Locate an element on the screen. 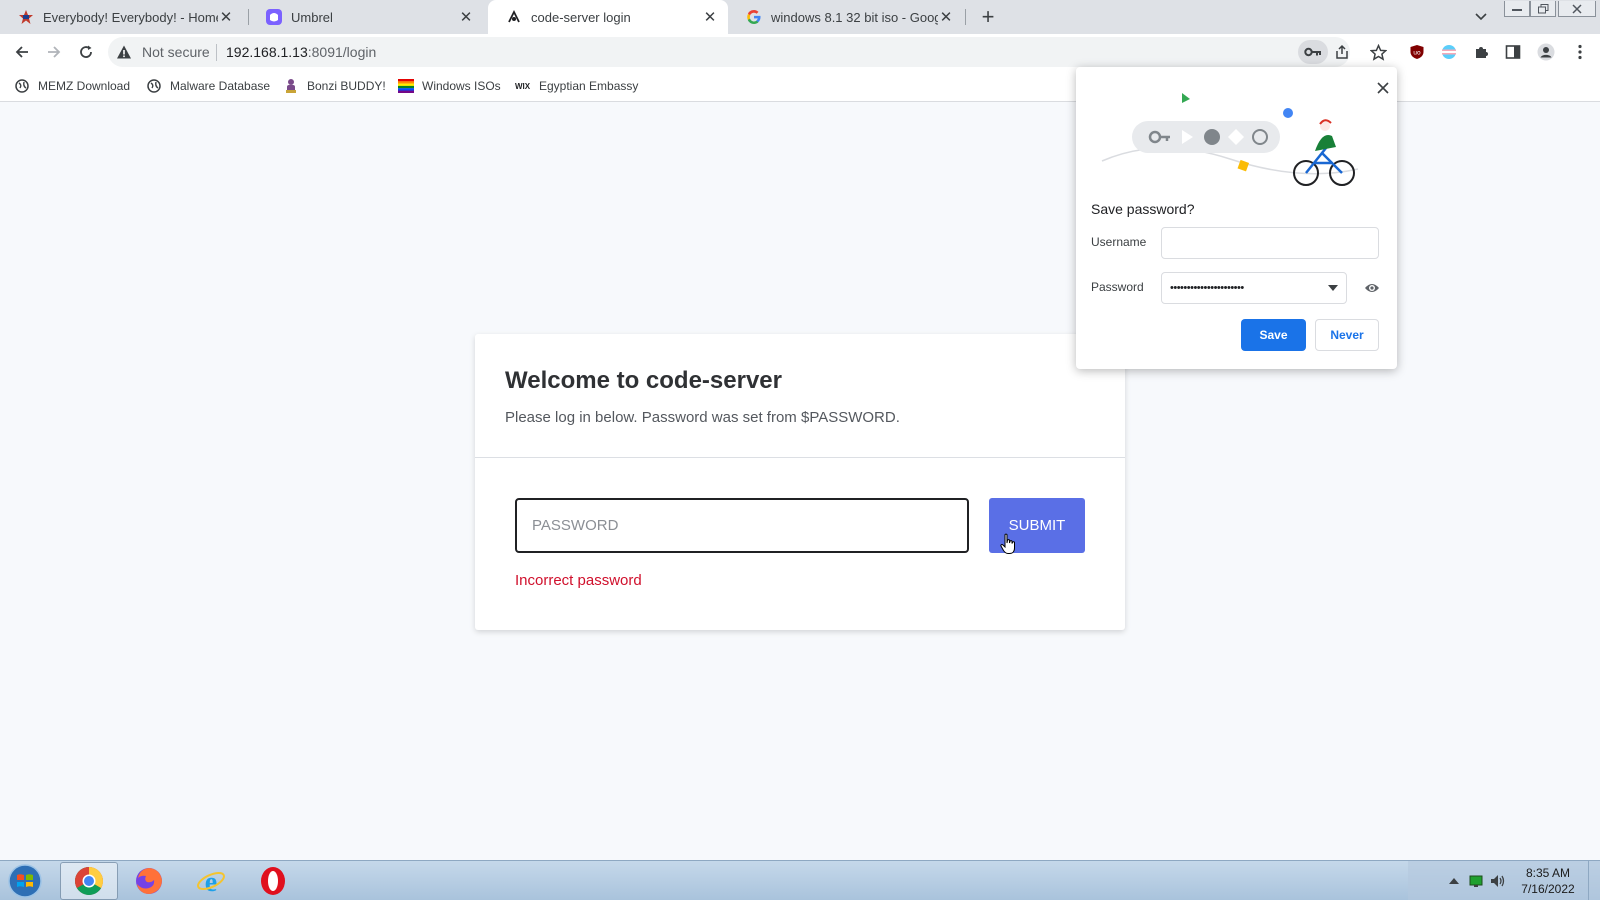 This screenshot has width=1600, height=900. svg-text: e is located at coordinates (211, 881).